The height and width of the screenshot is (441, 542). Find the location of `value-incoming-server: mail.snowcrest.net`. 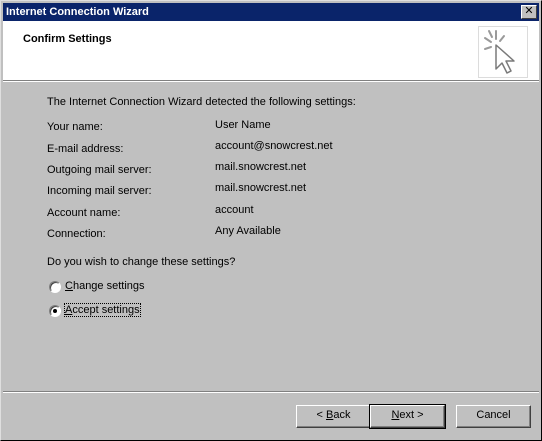

value-incoming-server: mail.snowcrest.net is located at coordinates (261, 188).